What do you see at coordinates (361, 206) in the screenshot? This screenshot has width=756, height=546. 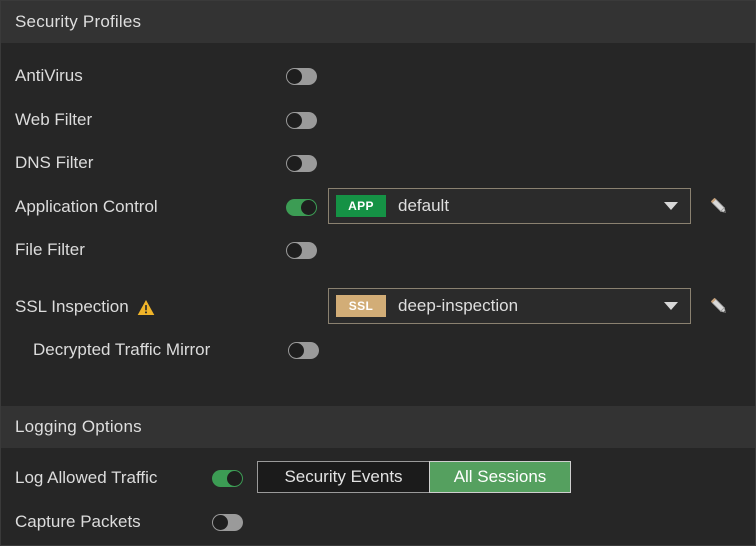 I see `badge-app: APP` at bounding box center [361, 206].